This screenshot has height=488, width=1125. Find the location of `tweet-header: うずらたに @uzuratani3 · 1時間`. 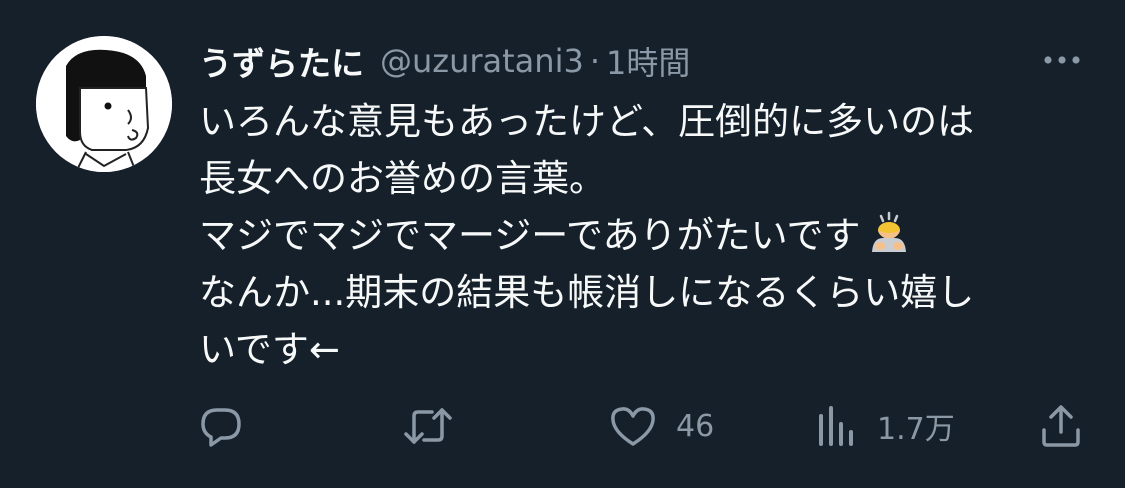

tweet-header: うずらたに @uzuratani3 · 1時間 is located at coordinates (444, 61).